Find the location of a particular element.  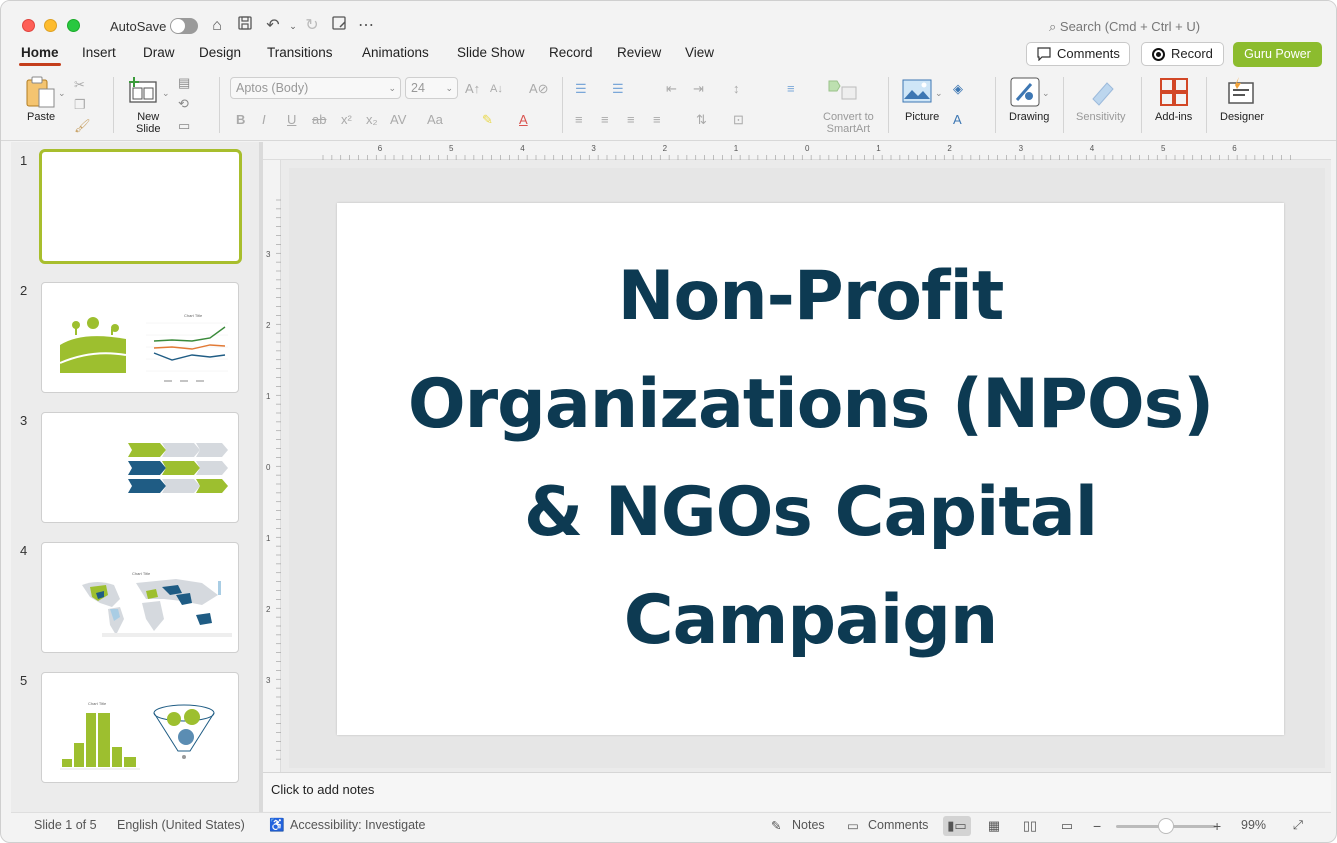

clear-format-icon: A⊘ is located at coordinates (539, 89).